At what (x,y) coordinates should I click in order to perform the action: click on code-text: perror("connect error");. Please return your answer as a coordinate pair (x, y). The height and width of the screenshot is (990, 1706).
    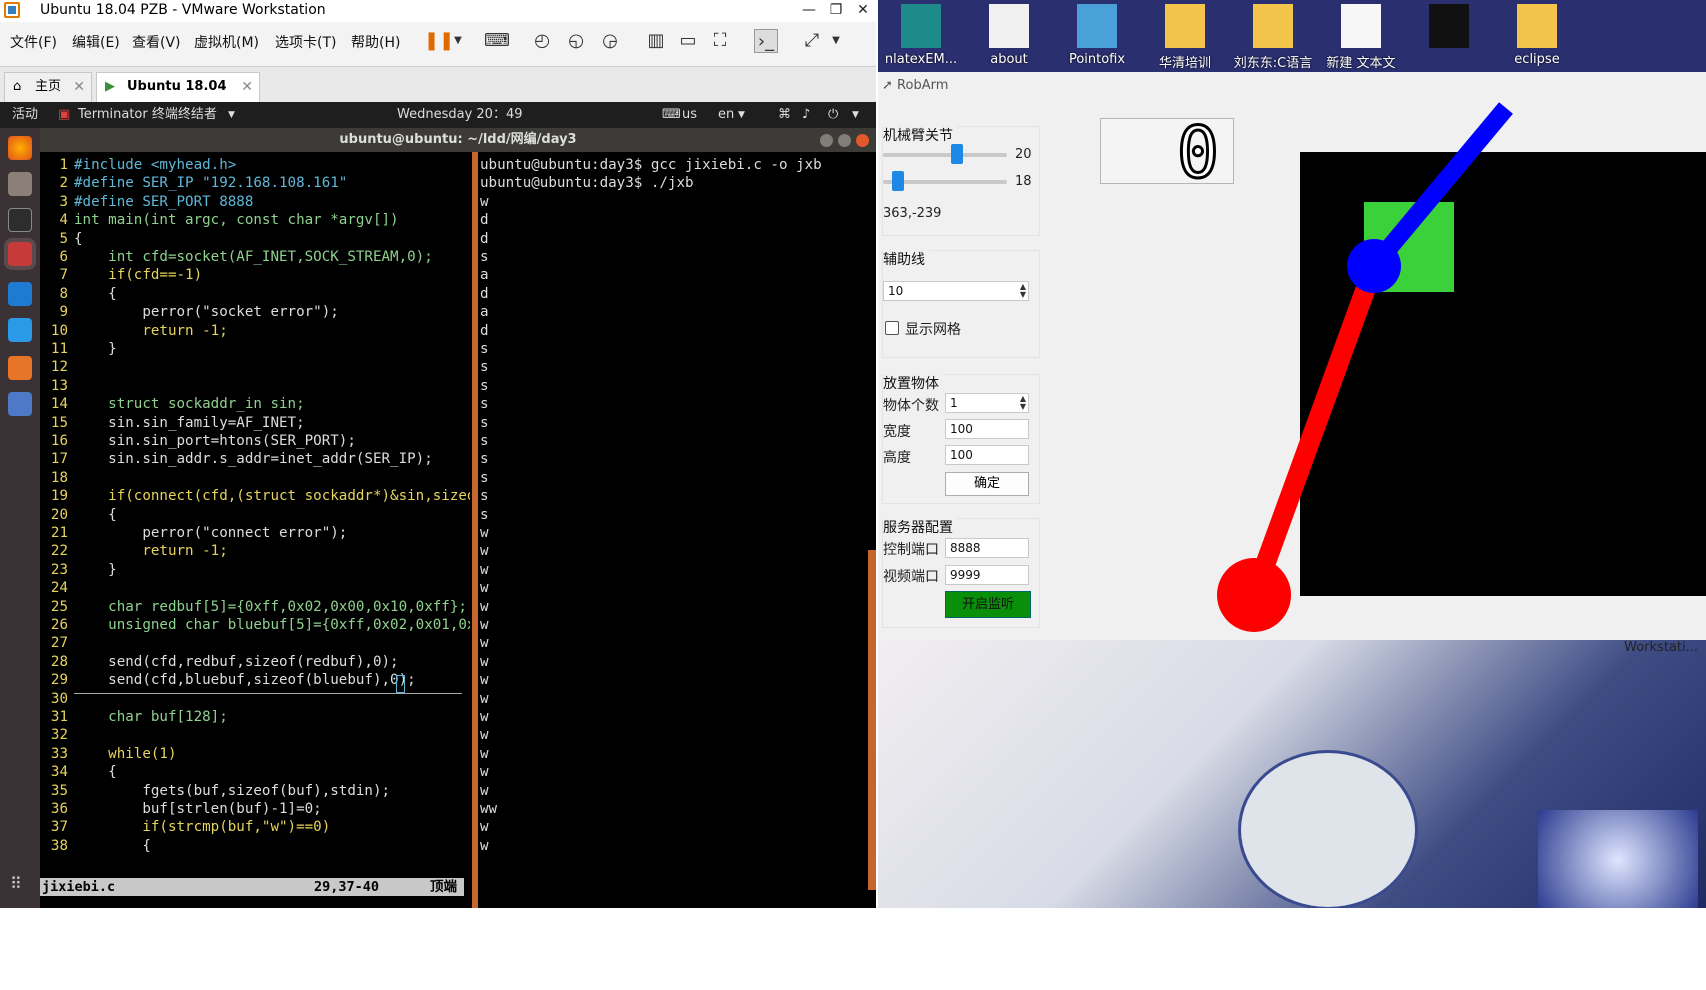
    Looking at the image, I should click on (211, 533).